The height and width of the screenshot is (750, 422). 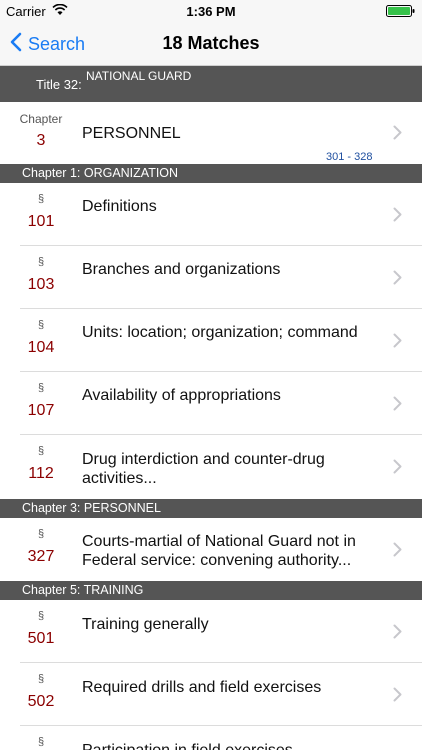 I want to click on page-title: 18 Matches, so click(x=211, y=43).